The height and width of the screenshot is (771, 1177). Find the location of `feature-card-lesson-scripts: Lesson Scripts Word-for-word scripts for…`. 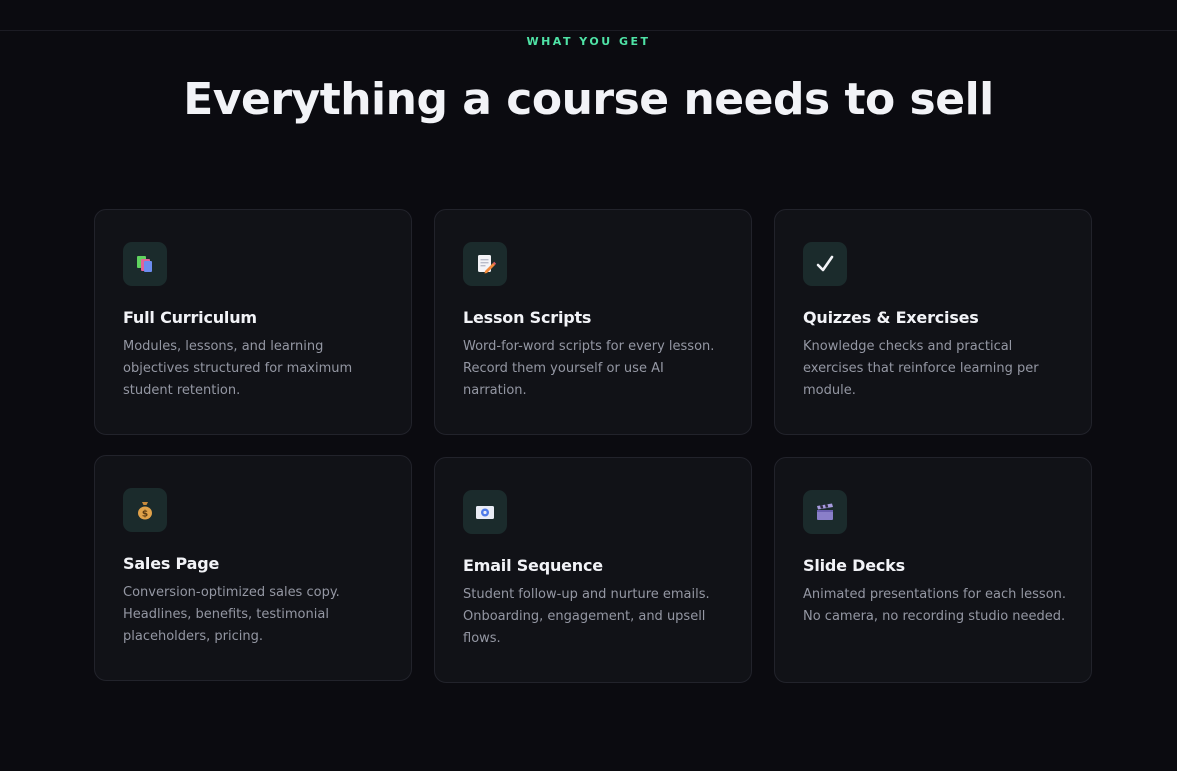

feature-card-lesson-scripts: Lesson Scripts Word-for-word scripts for… is located at coordinates (593, 322).